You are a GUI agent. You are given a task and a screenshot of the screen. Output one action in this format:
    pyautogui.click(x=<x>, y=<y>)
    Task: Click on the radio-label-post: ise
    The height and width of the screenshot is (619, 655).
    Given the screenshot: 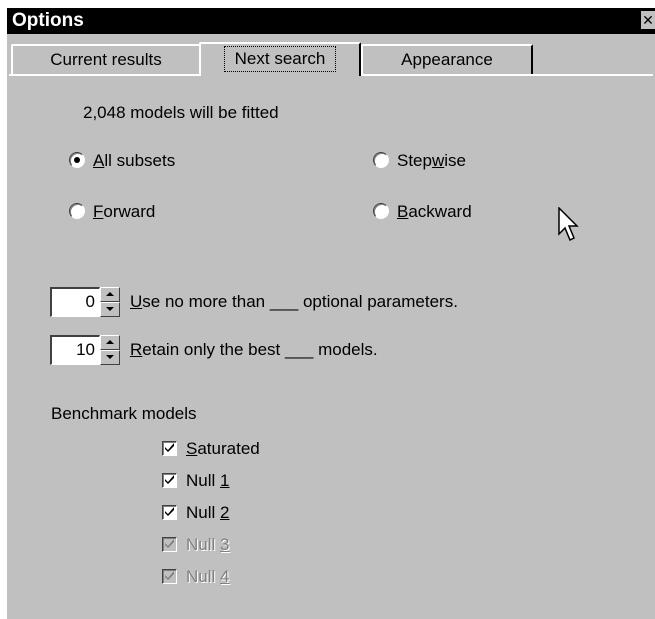 What is the action you would take?
    pyautogui.click(x=455, y=160)
    